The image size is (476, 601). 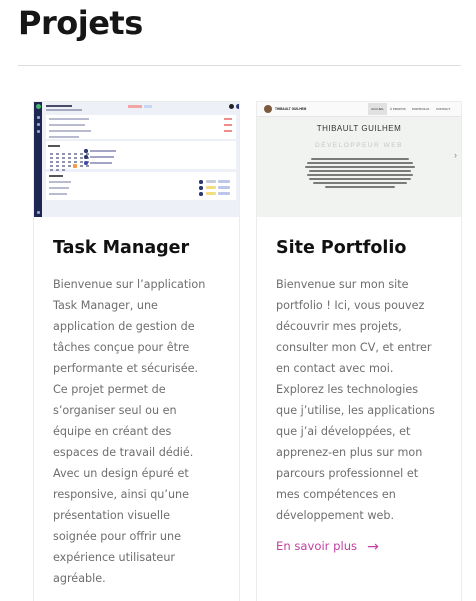 I want to click on pf-nav-item: À PROPOS, so click(x=398, y=109).